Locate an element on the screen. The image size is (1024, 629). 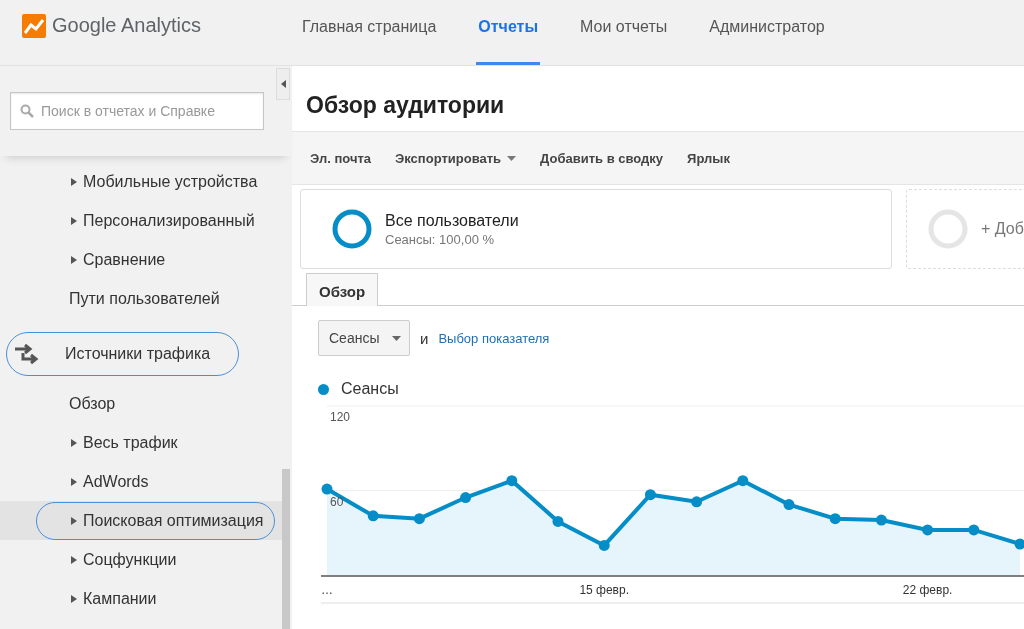
segment-name: Все пользователи is located at coordinates (452, 220).